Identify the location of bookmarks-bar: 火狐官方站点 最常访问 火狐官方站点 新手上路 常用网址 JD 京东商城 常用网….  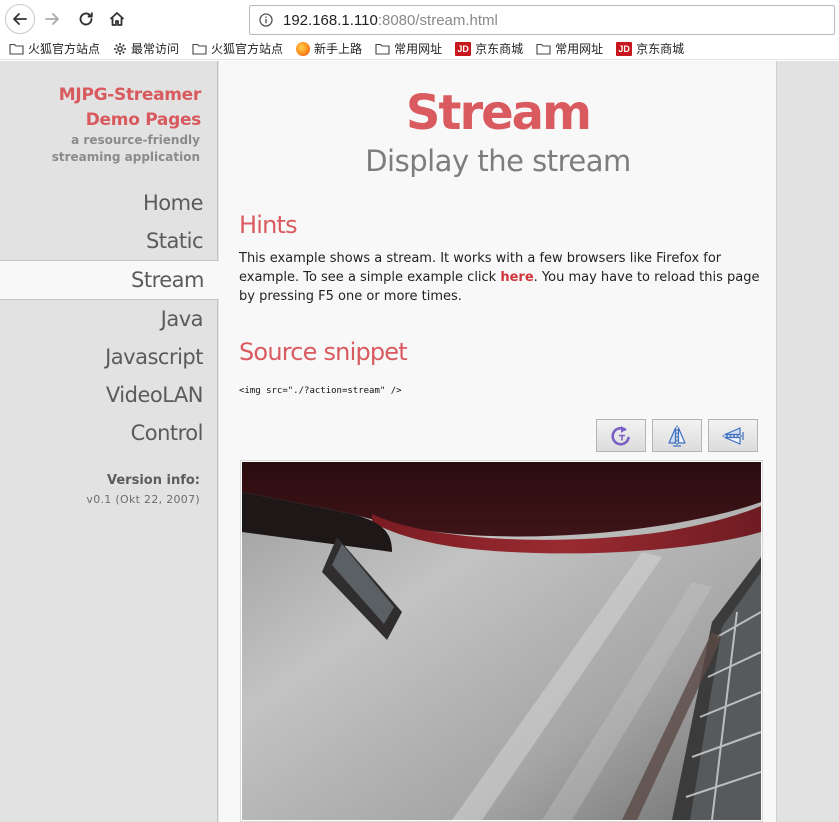
(419, 49).